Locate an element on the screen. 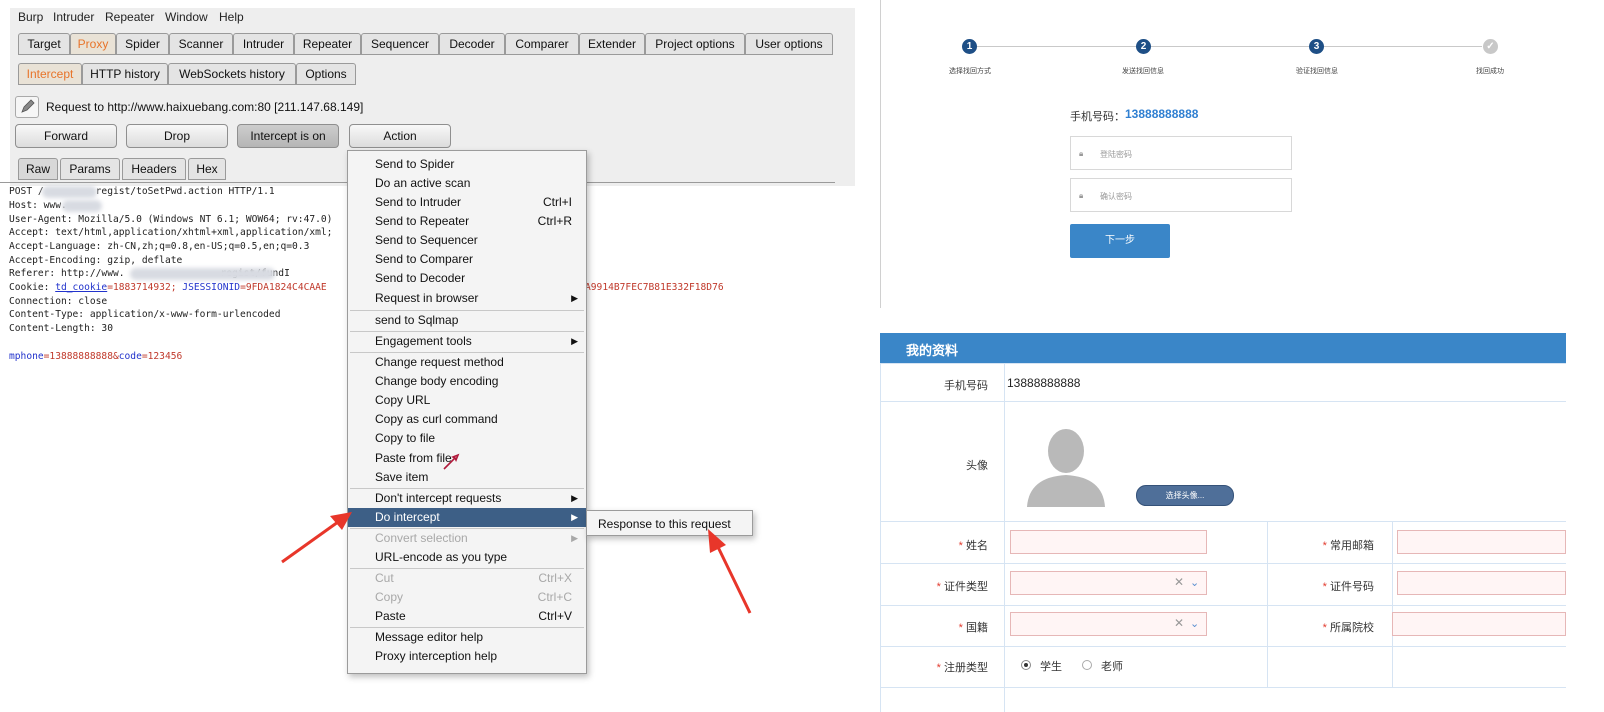 The height and width of the screenshot is (712, 1604). menu-window: Window is located at coordinates (186, 17).